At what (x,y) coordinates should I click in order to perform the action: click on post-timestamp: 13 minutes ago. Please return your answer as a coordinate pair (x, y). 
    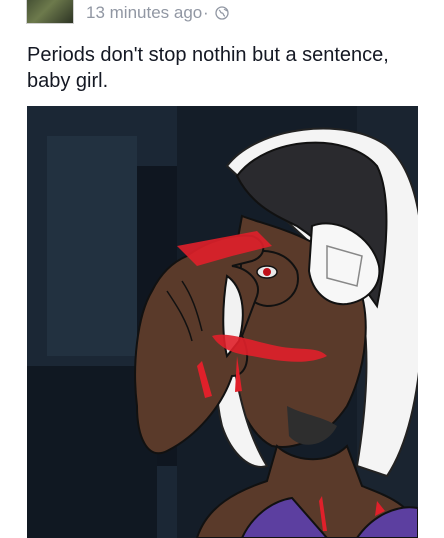
    Looking at the image, I should click on (144, 13).